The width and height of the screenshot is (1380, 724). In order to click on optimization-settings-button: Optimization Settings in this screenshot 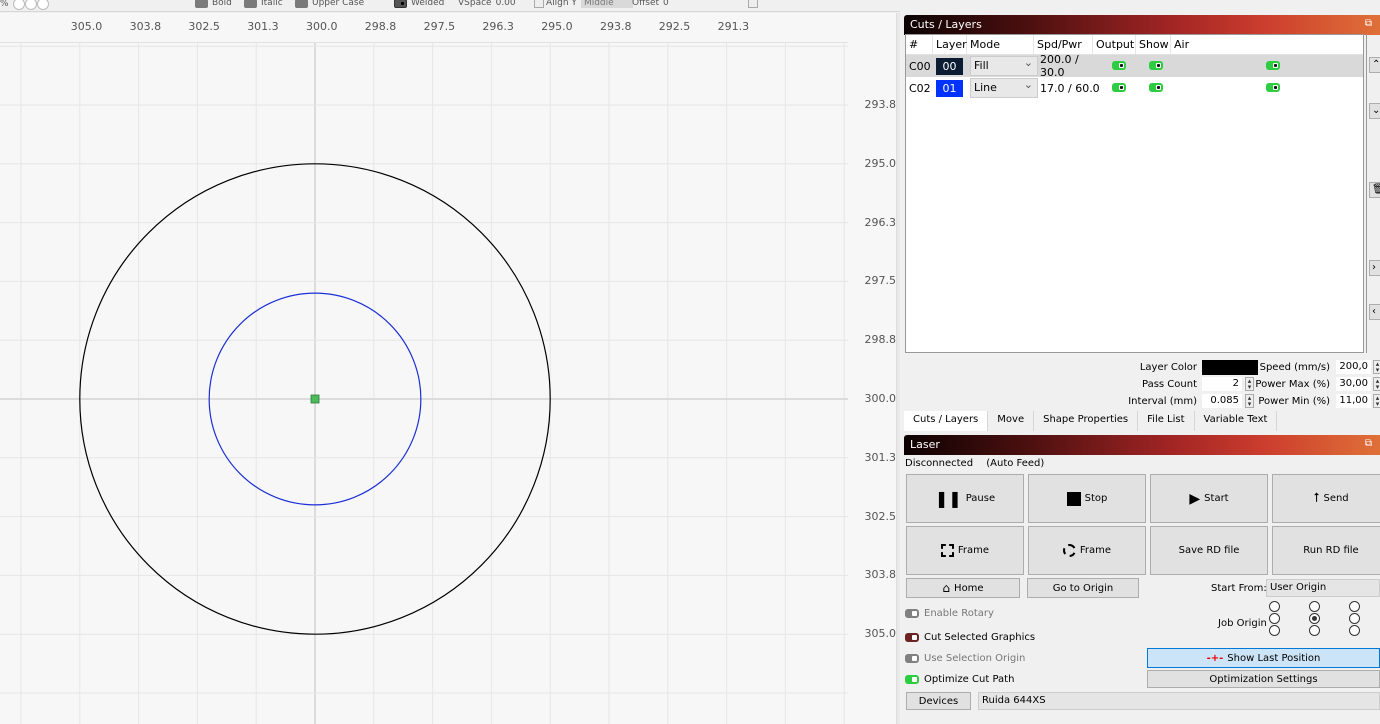, I will do `click(1263, 679)`.